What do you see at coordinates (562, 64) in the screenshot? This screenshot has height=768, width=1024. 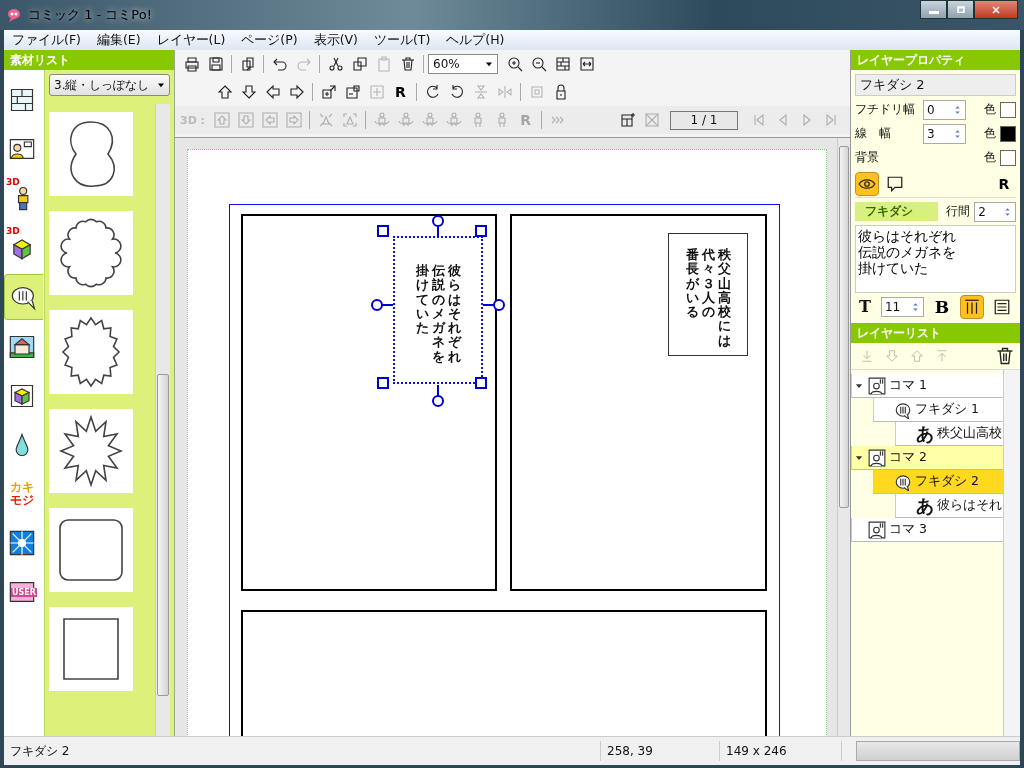 I see `grid-icon` at bounding box center [562, 64].